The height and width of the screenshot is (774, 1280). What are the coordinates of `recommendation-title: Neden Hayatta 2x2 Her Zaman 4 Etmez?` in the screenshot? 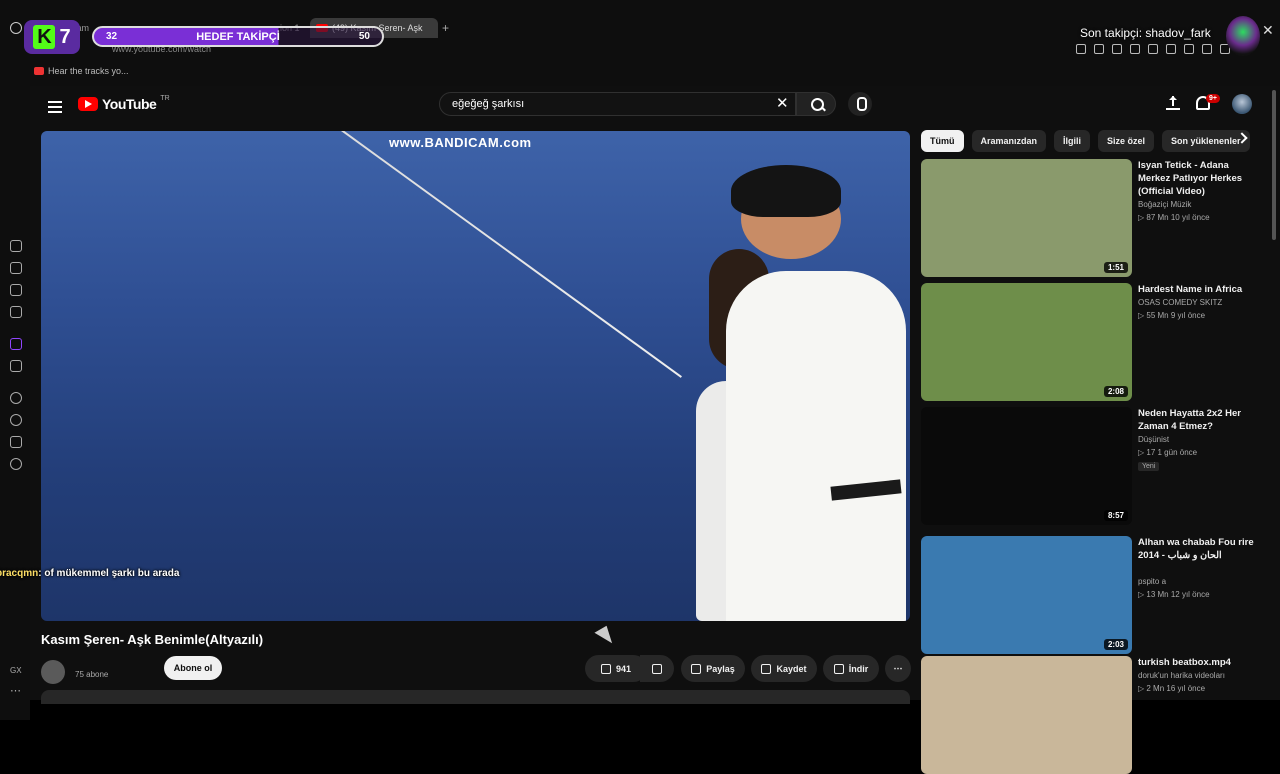 It's located at (1198, 420).